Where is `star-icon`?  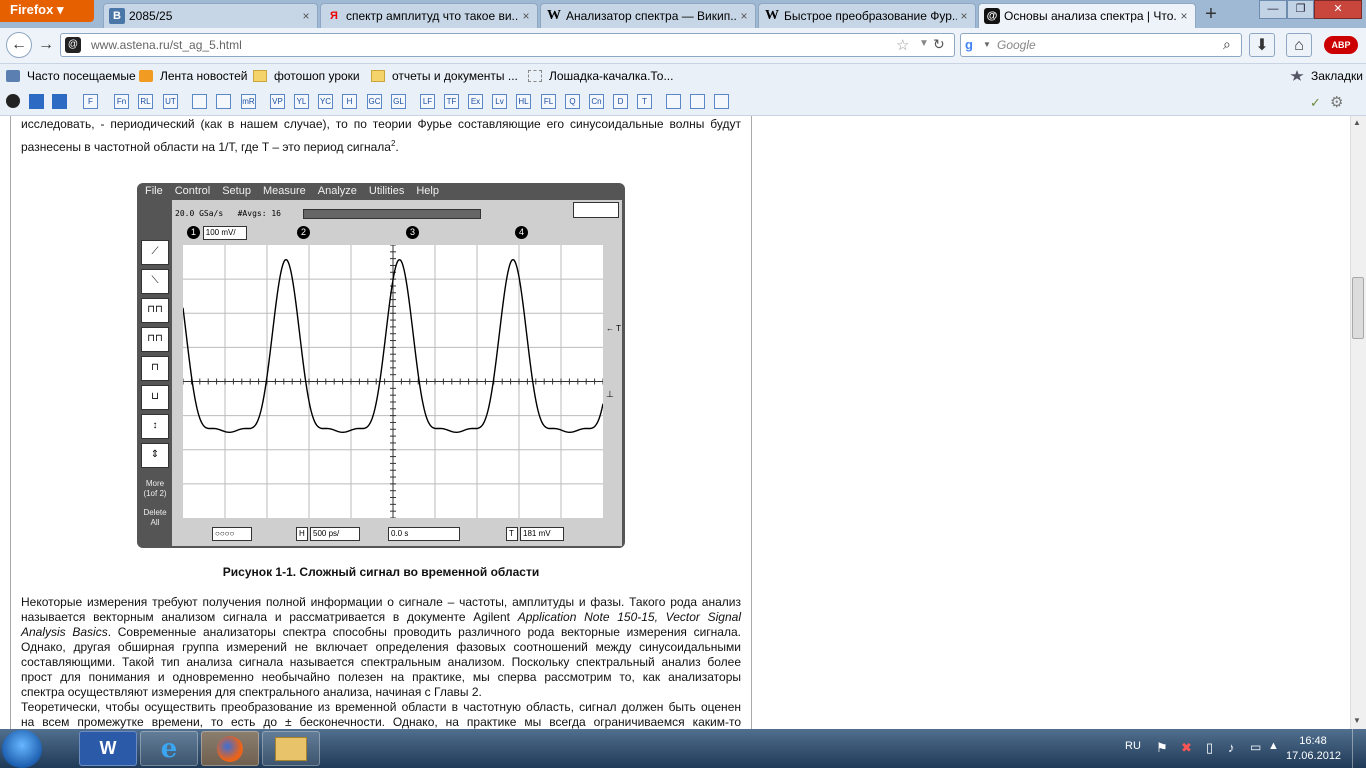 star-icon is located at coordinates (1297, 75).